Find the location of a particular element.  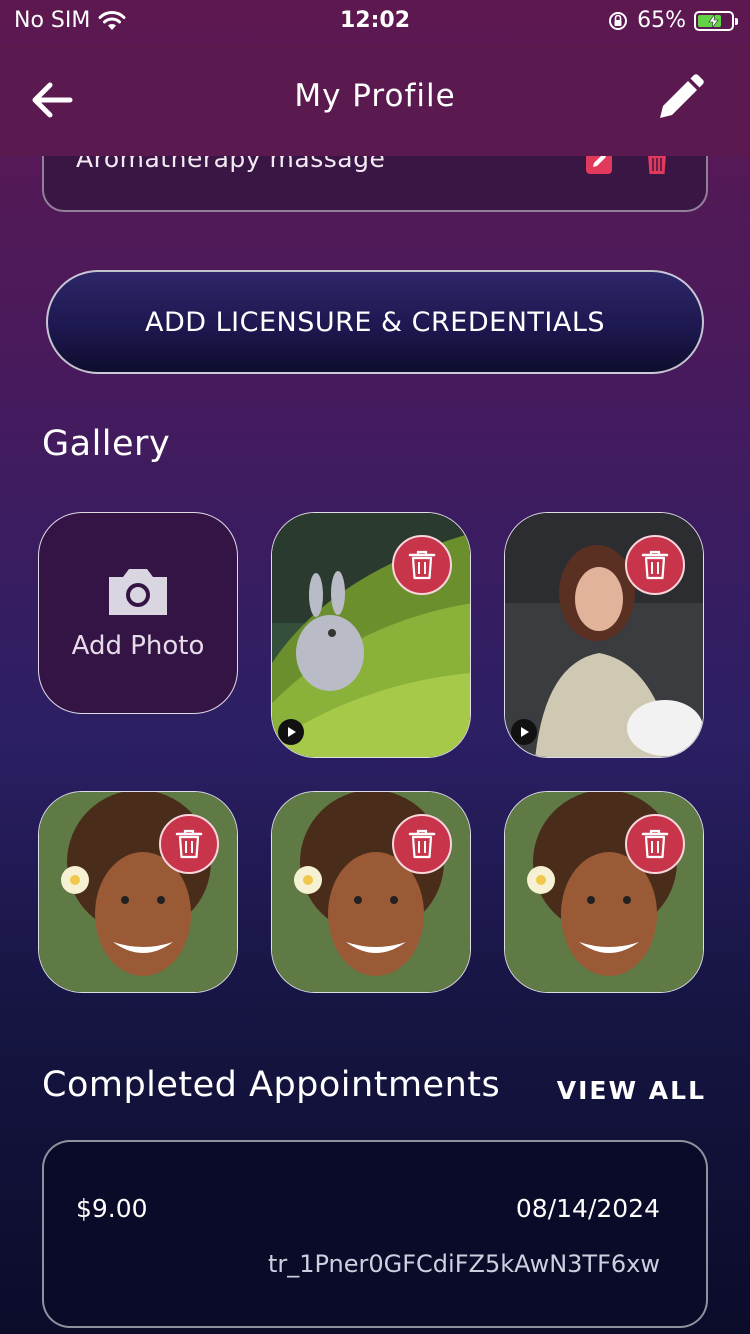

status-bar: No SIM 12:02 65% is located at coordinates (375, 22).